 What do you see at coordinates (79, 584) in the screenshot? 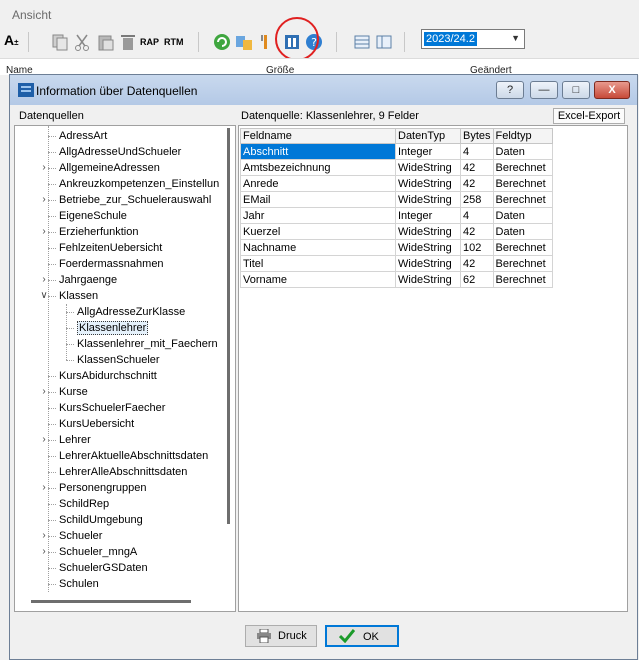
I see `tree-item: Schulen` at bounding box center [79, 584].